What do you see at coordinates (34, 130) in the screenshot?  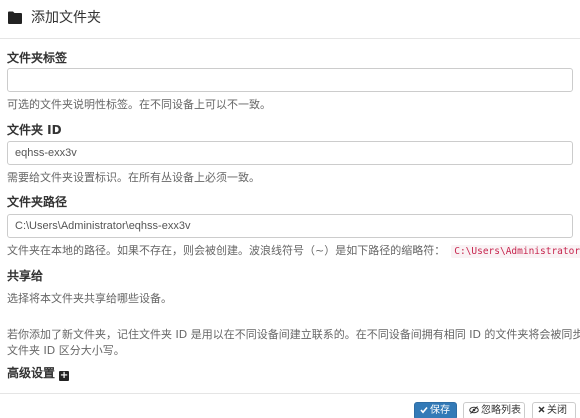 I see `folder-id-label: 文件夹 ID` at bounding box center [34, 130].